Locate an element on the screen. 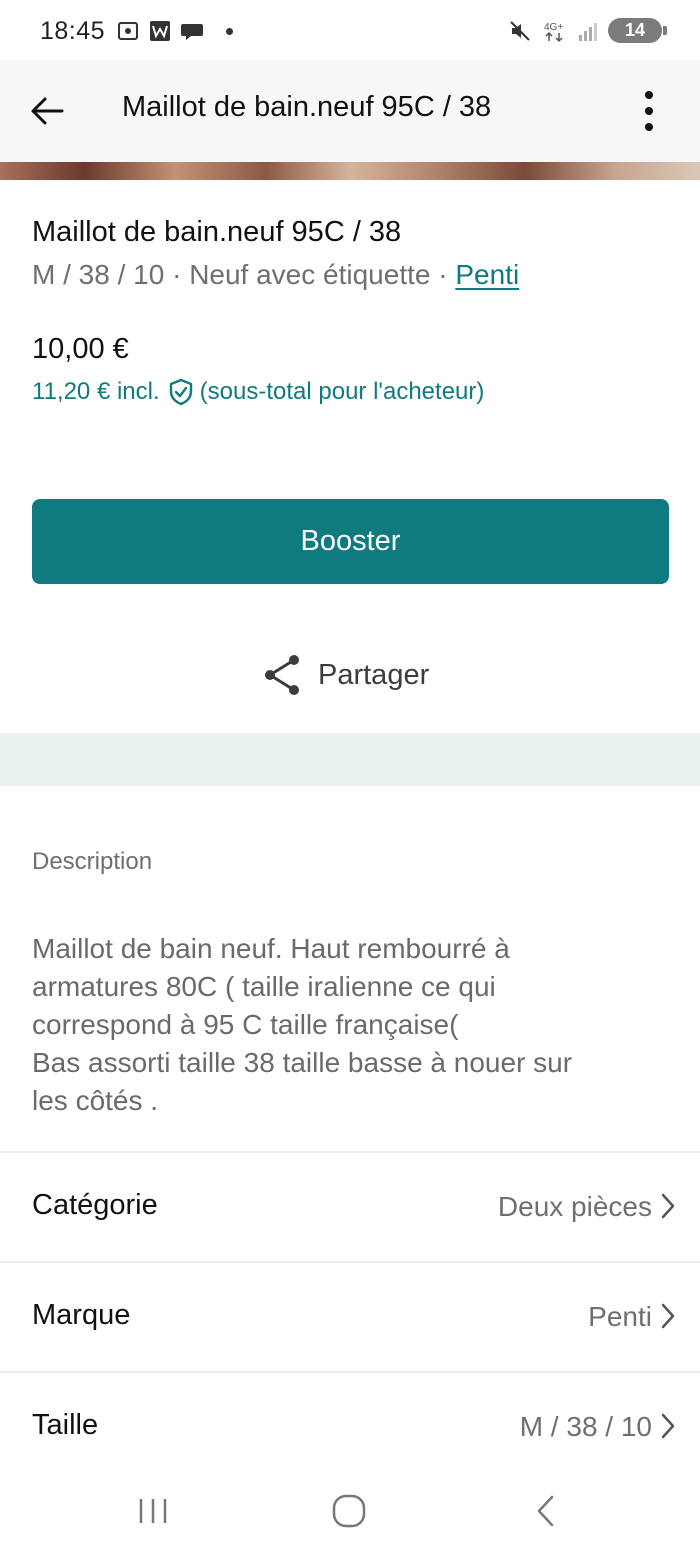  brand-value: Penti is located at coordinates (620, 1316).